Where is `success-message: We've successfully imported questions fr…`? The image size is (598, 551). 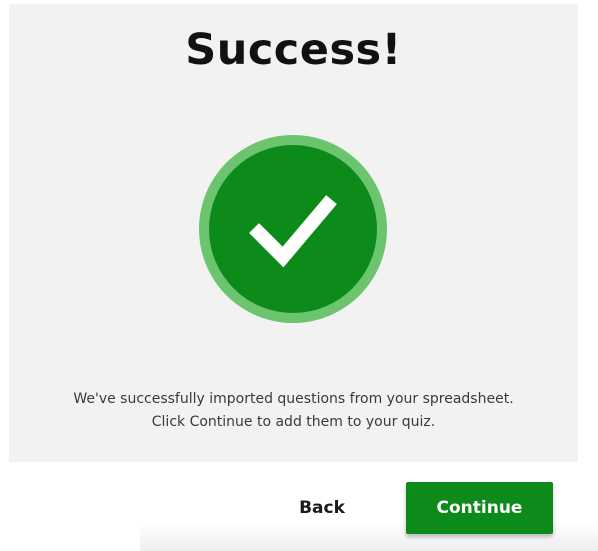 success-message: We've successfully imported questions fr… is located at coordinates (293, 411).